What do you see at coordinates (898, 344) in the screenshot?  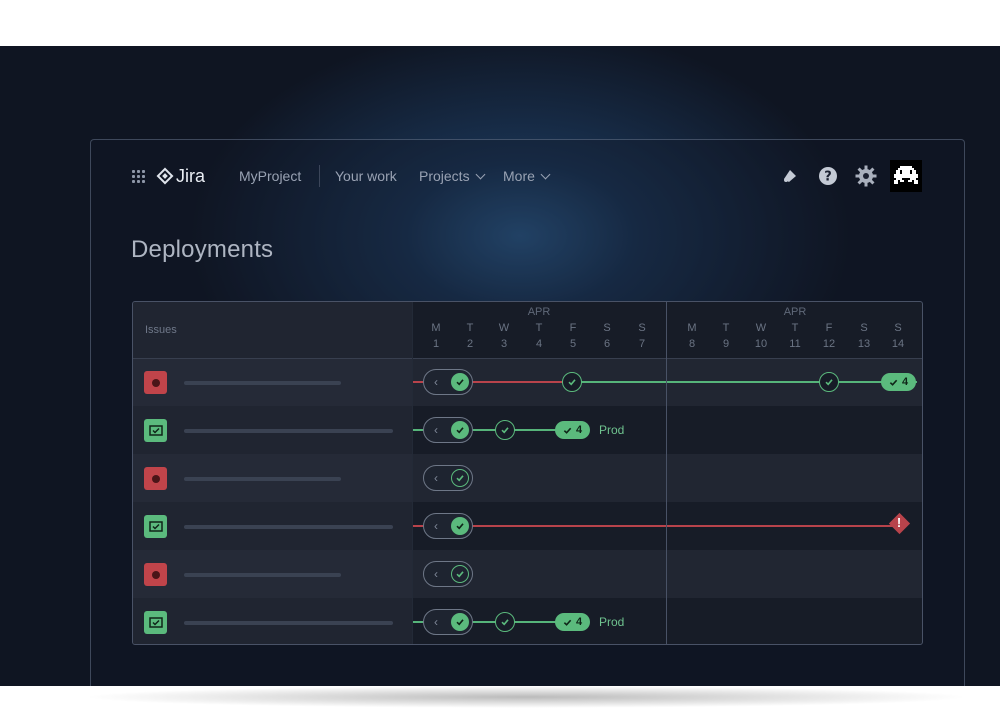 I see `day-number: 14` at bounding box center [898, 344].